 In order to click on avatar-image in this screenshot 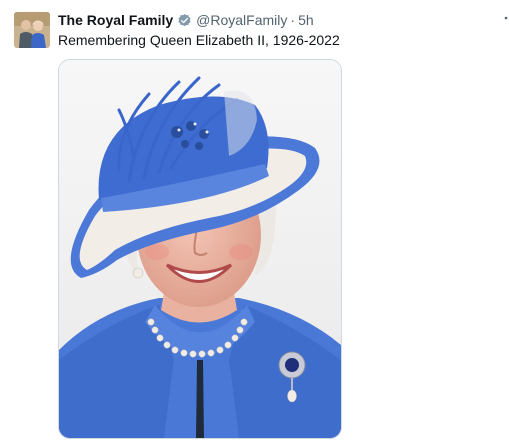, I will do `click(32, 30)`.